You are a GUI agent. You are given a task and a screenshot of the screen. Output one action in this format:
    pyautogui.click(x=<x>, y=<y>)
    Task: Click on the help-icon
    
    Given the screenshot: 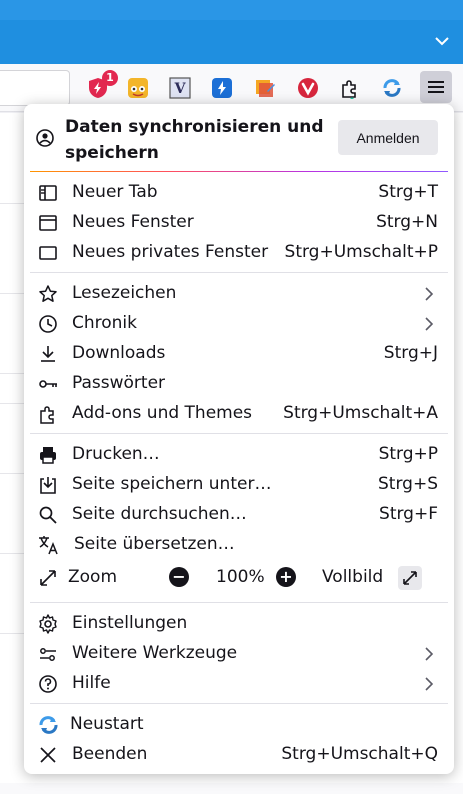 What is the action you would take?
    pyautogui.click(x=48, y=684)
    